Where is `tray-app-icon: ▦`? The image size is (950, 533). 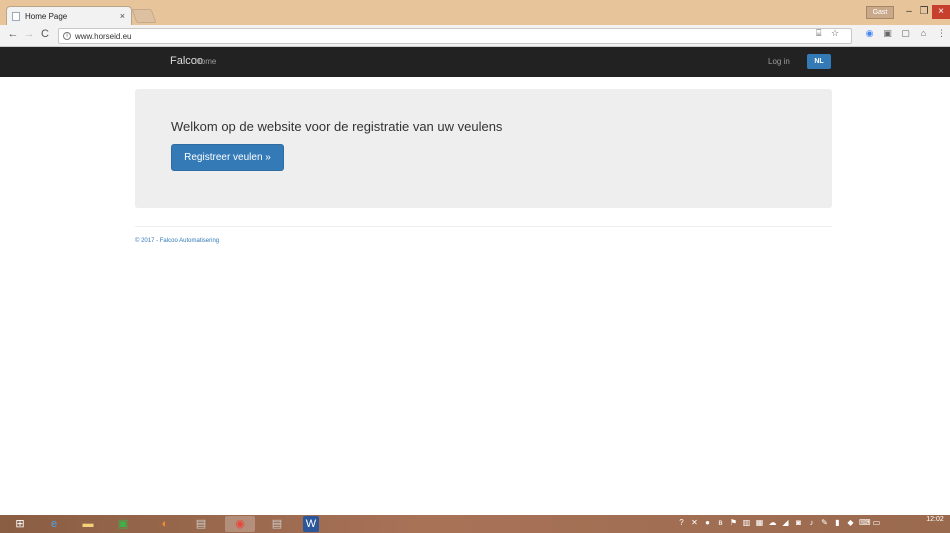 tray-app-icon: ▦ is located at coordinates (759, 523).